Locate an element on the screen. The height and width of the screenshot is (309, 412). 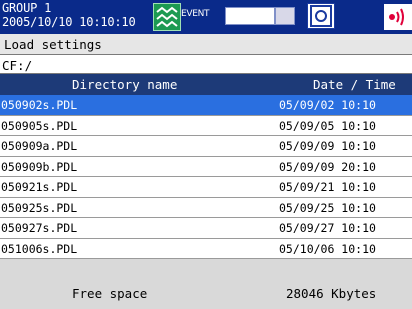
column-header-name: Directory name is located at coordinates (124, 84).